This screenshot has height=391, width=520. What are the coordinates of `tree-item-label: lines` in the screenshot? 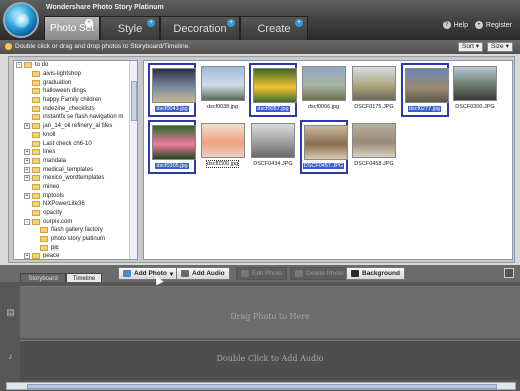 It's located at (49, 152).